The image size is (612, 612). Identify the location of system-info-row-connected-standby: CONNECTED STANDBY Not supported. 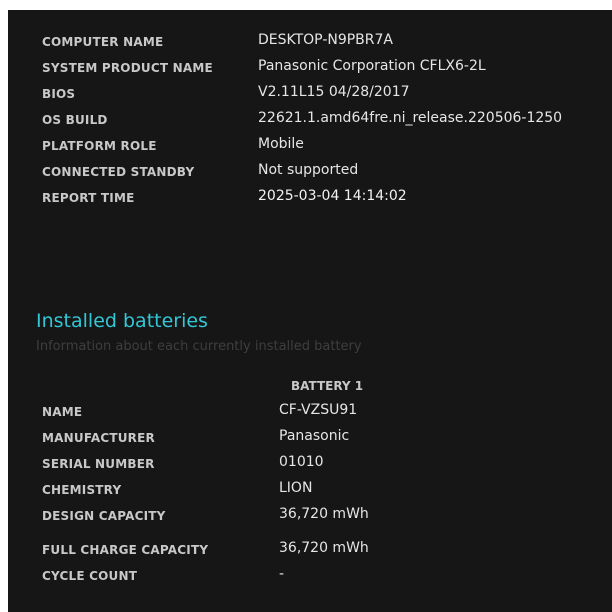
(310, 174).